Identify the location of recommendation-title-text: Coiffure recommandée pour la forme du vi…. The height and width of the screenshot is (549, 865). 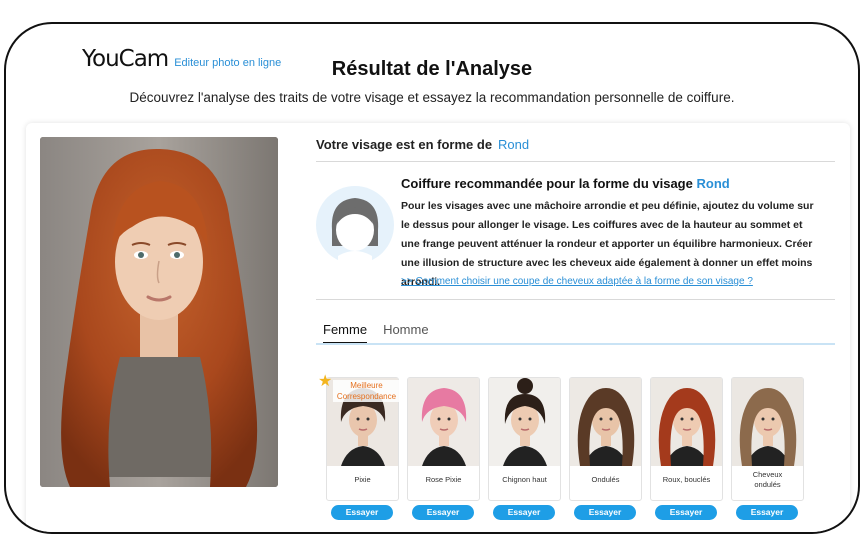
(547, 183).